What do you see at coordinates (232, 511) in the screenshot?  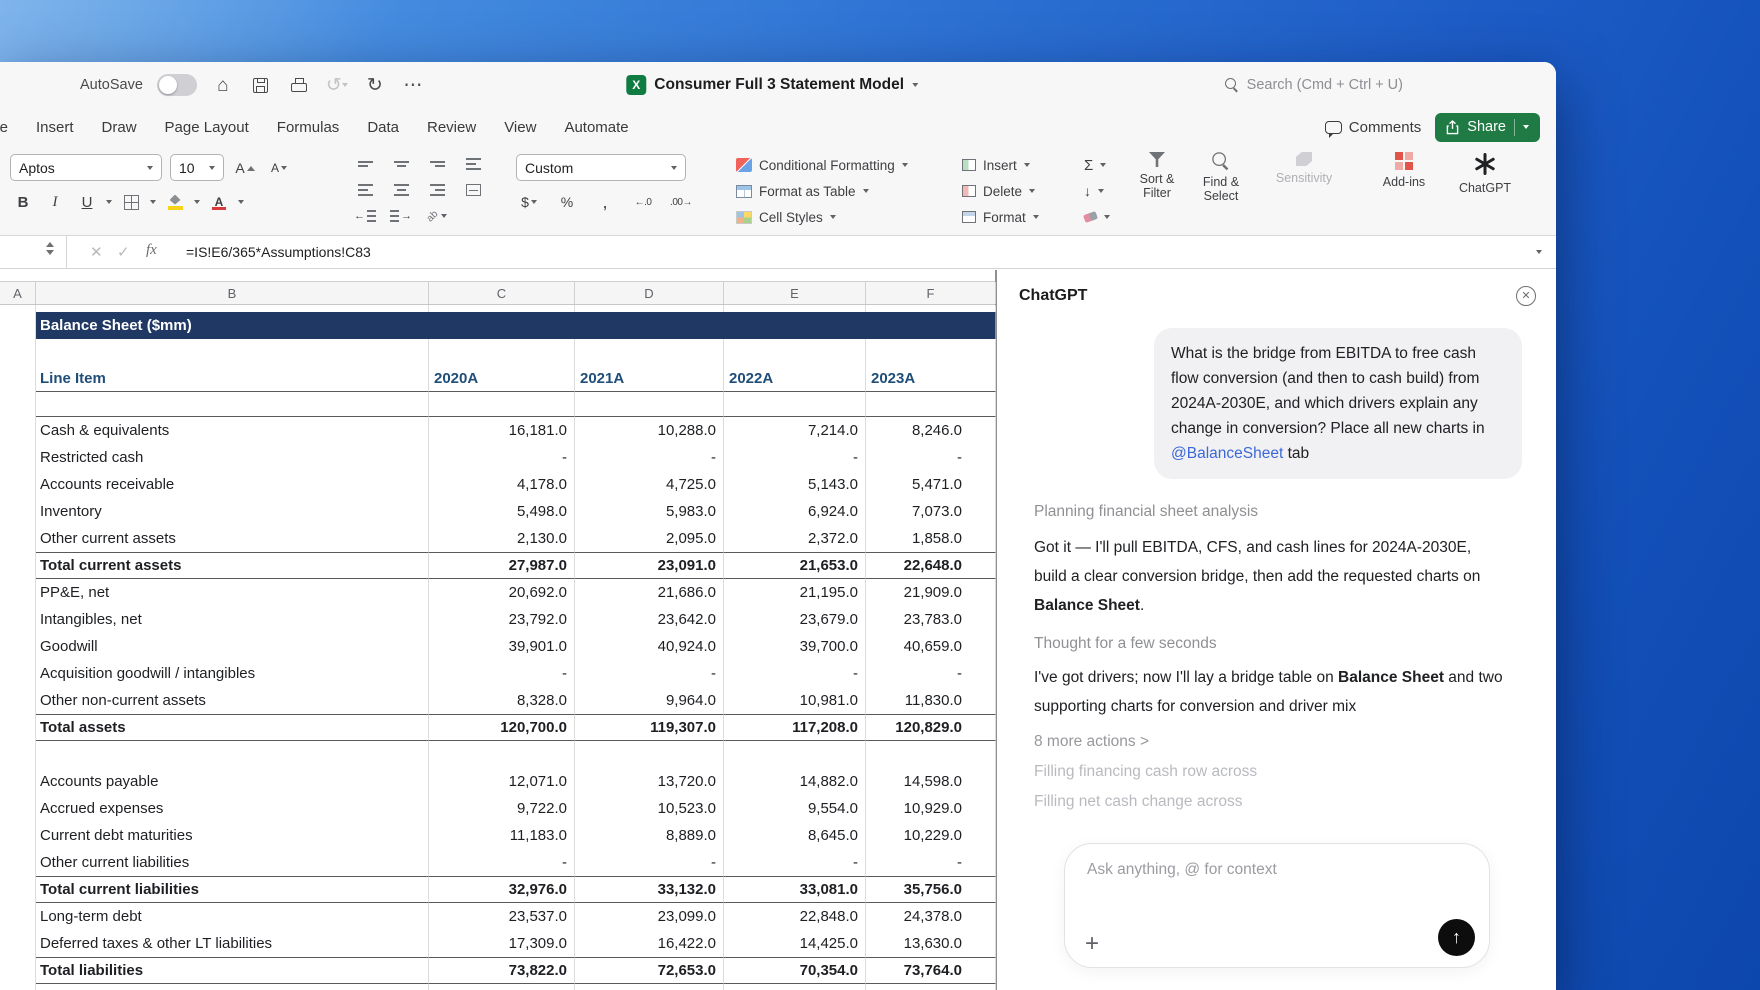 I see `row-label-cell: Inventory` at bounding box center [232, 511].